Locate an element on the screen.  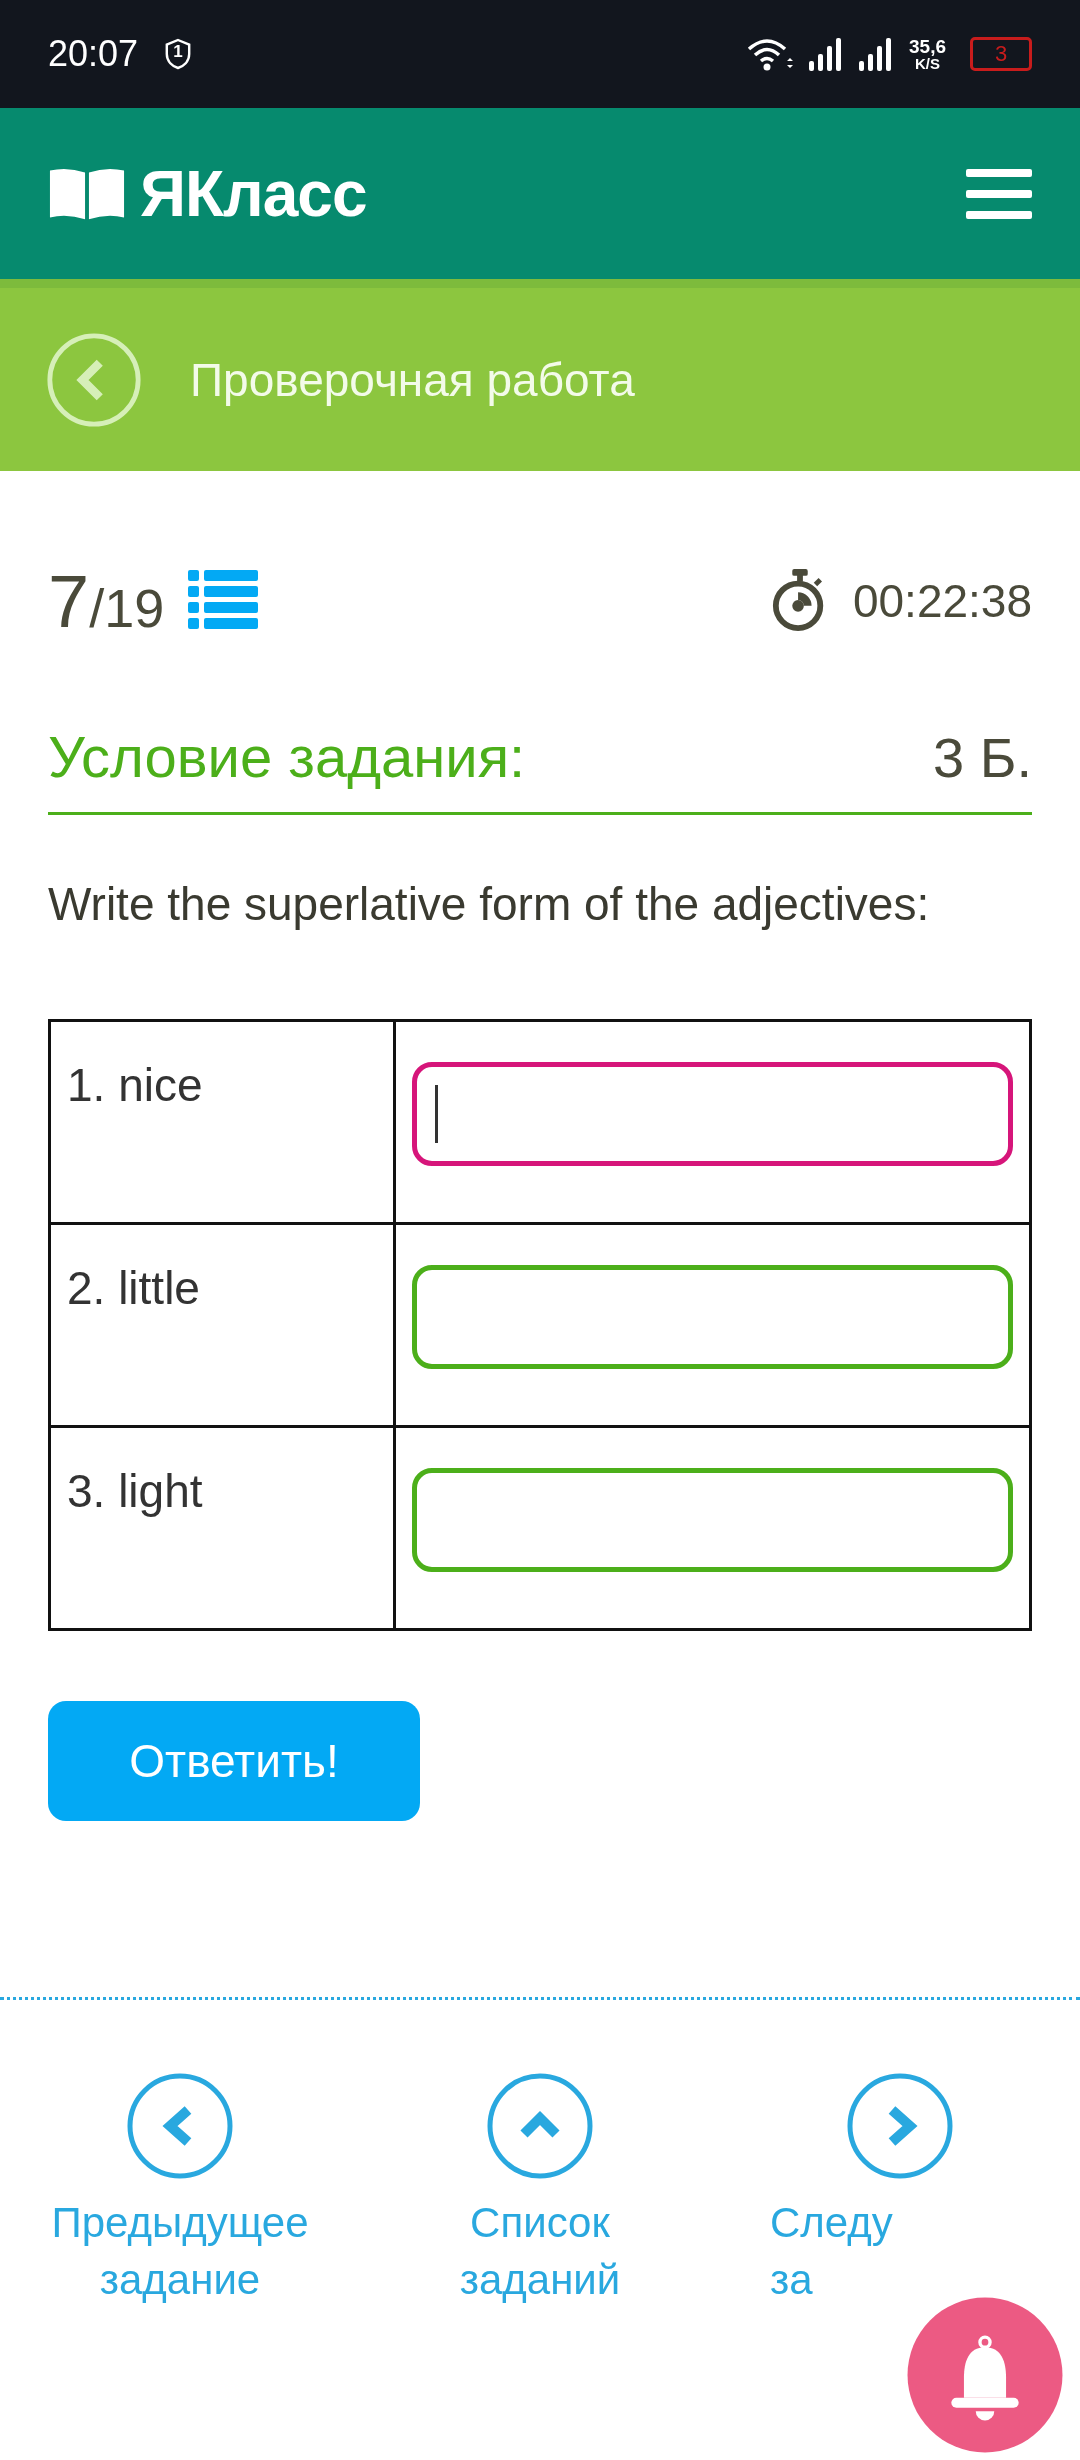
logo-text: ЯКласс is located at coordinates (253, 193).